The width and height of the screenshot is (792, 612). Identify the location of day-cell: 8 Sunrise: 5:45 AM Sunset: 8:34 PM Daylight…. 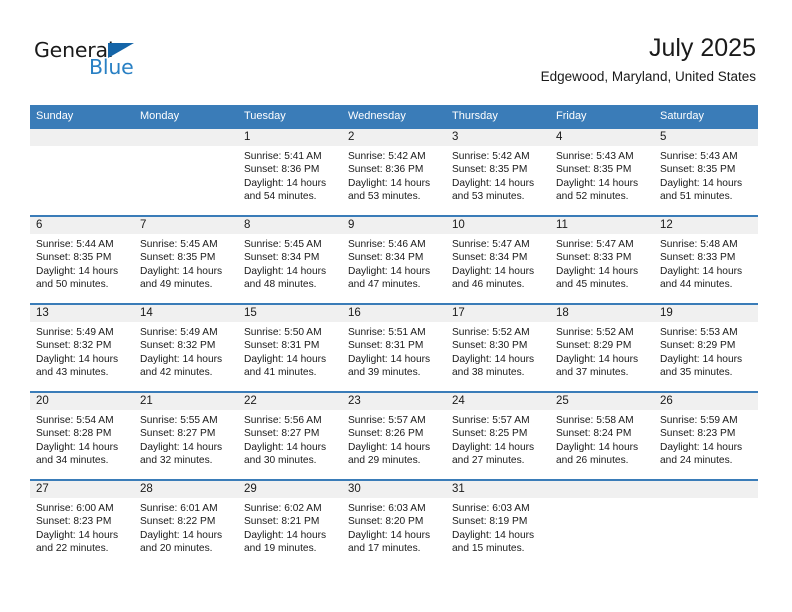
(290, 259).